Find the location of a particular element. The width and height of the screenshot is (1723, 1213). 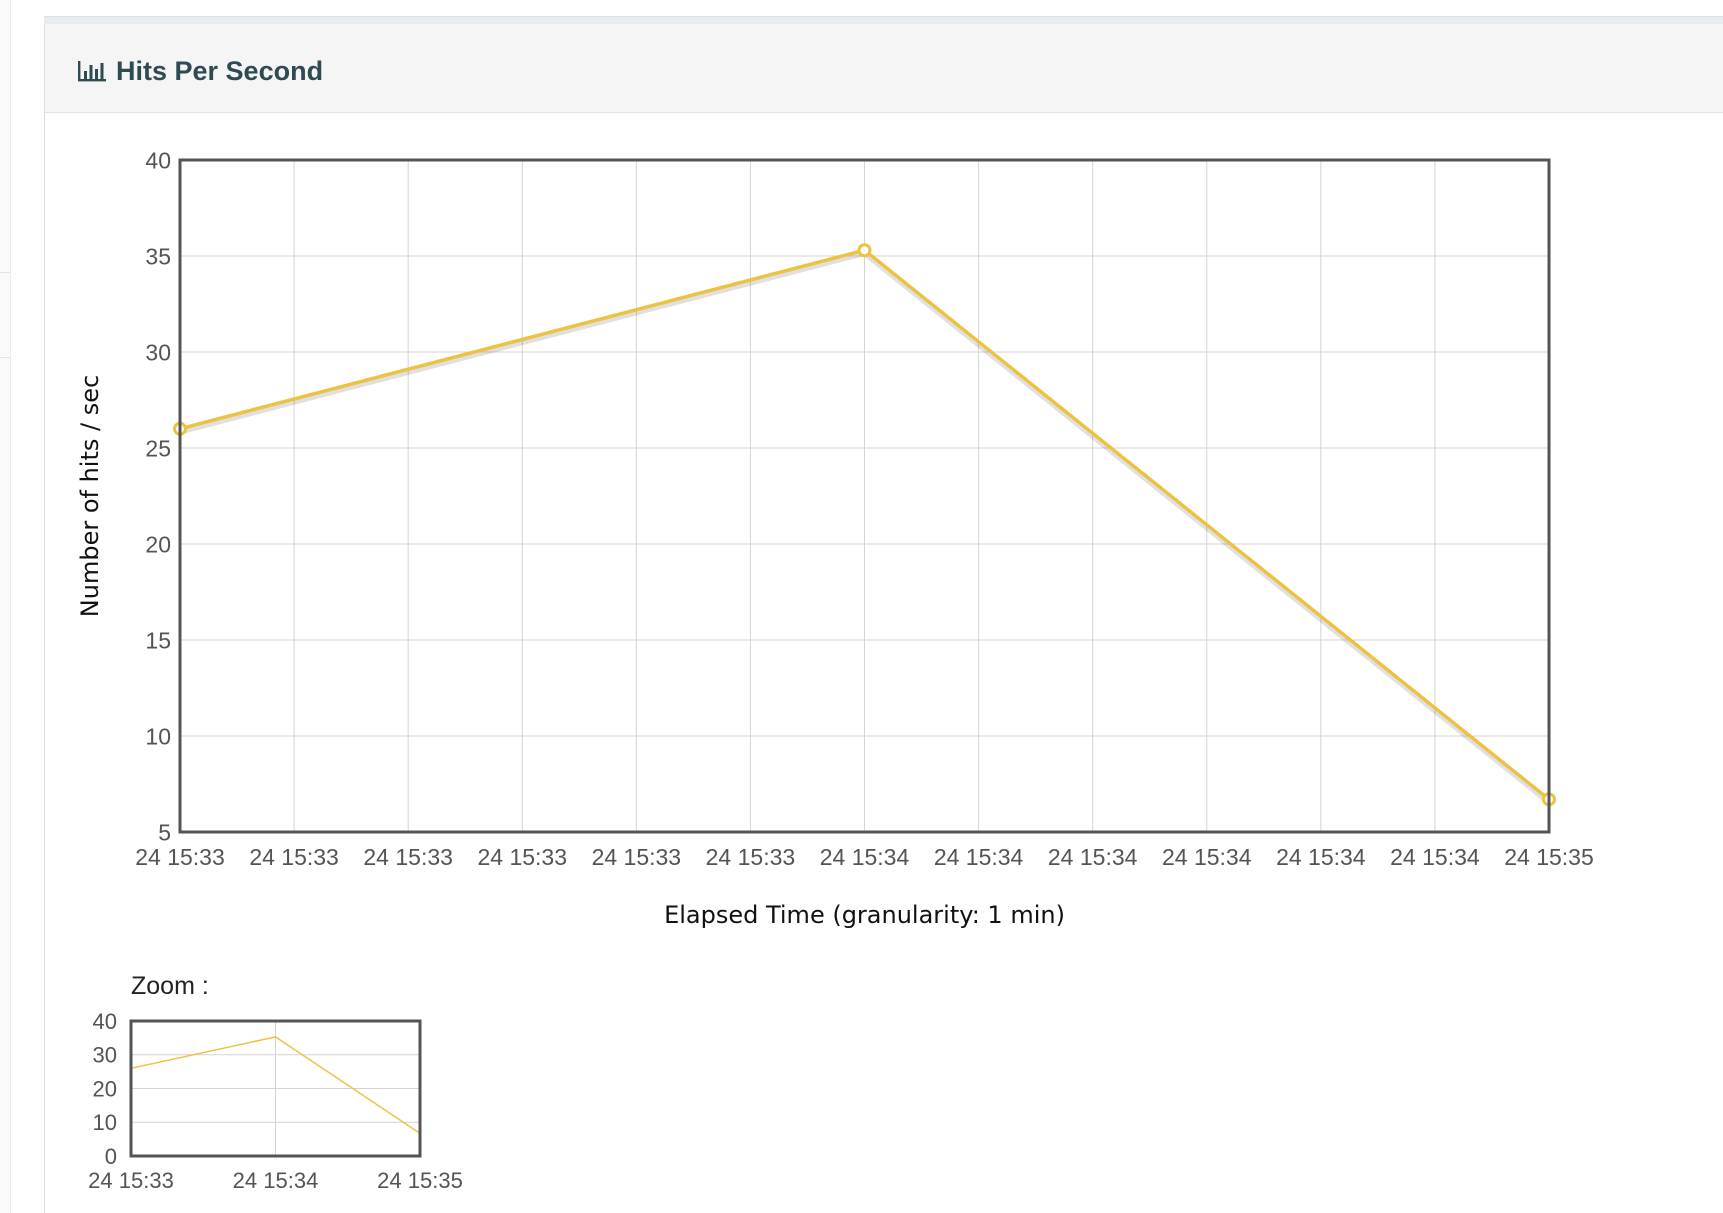

y-tick-label: 25 is located at coordinates (158, 448).